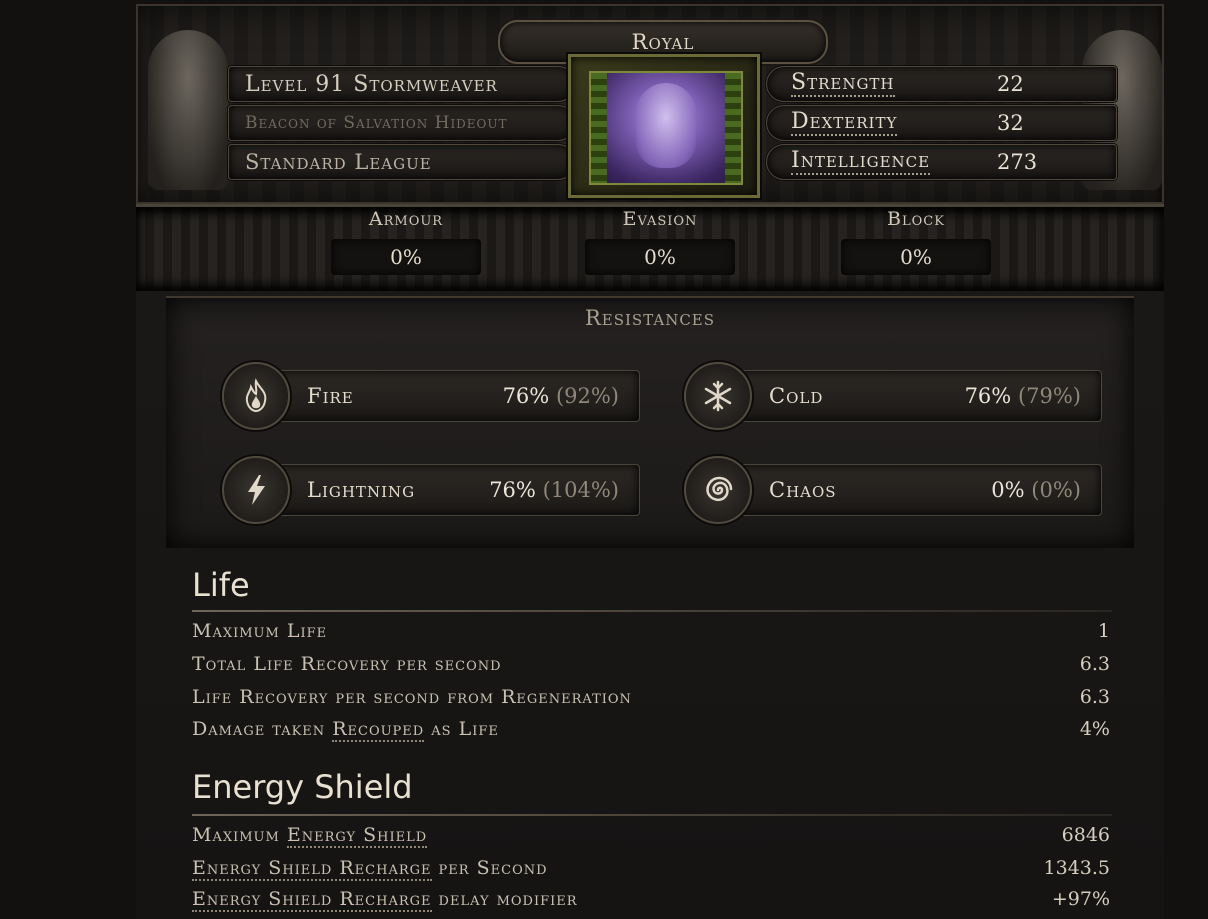 The width and height of the screenshot is (1208, 919). Describe the element at coordinates (916, 219) in the screenshot. I see `defence-label: Block` at that location.